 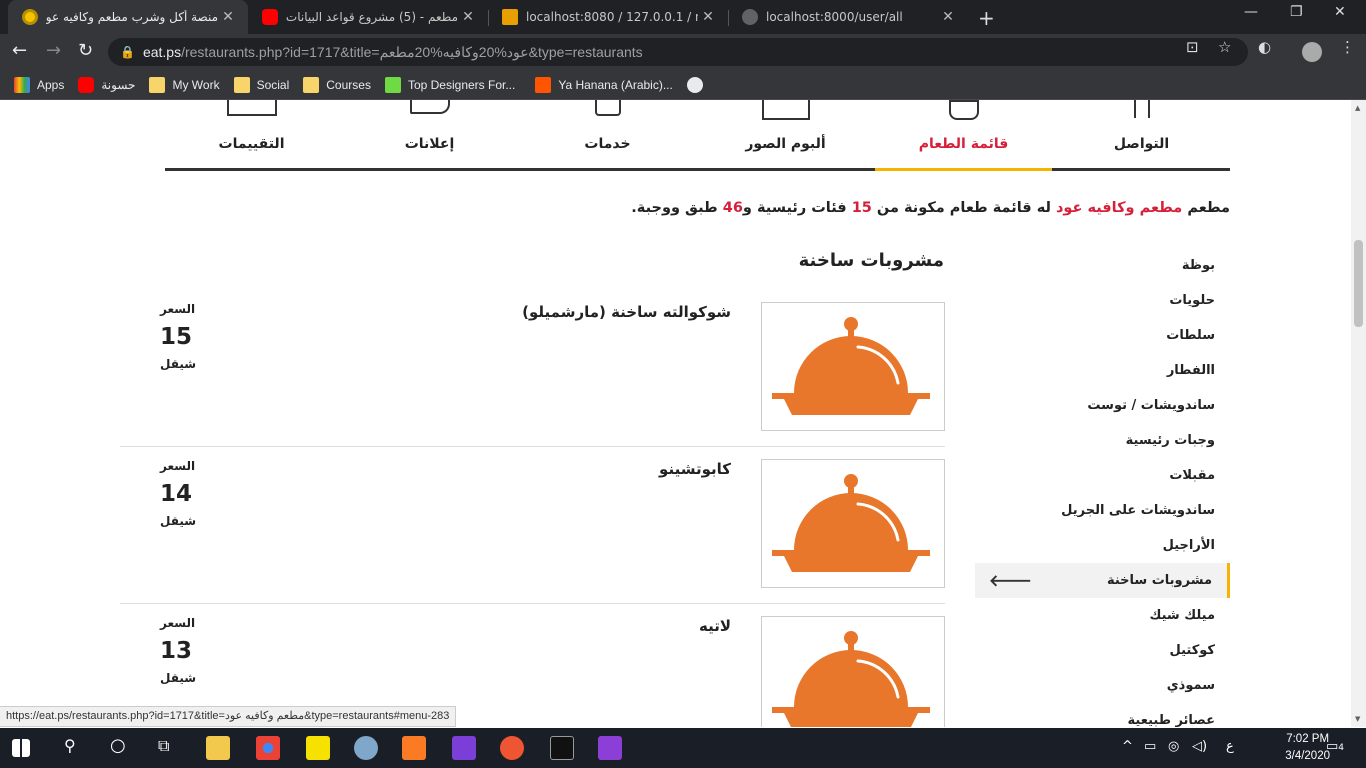 I want to click on xampp-icon, so click(x=414, y=748).